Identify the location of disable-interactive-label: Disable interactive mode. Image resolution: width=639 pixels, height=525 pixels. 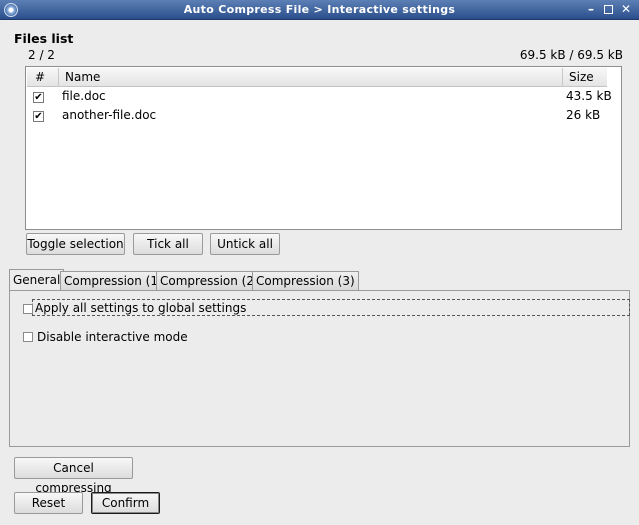
(112, 337).